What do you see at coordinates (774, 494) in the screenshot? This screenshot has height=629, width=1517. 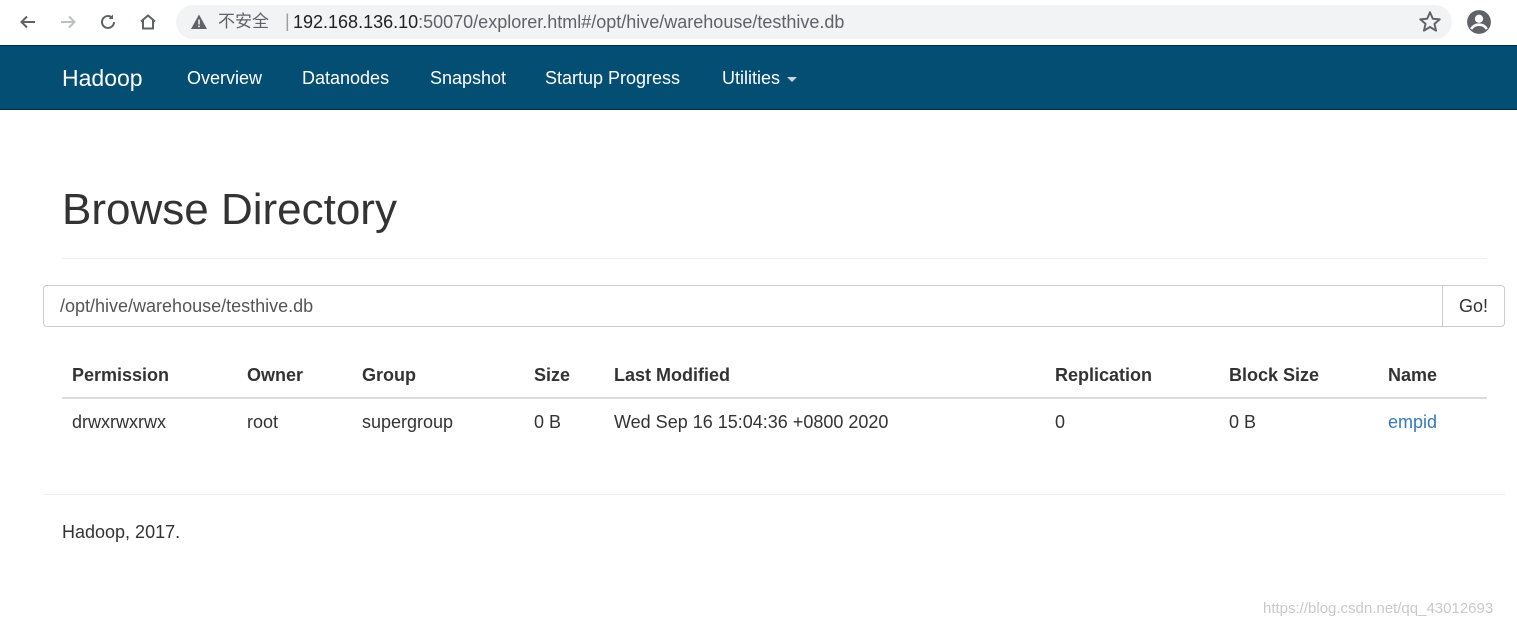 I see `footer-divider` at bounding box center [774, 494].